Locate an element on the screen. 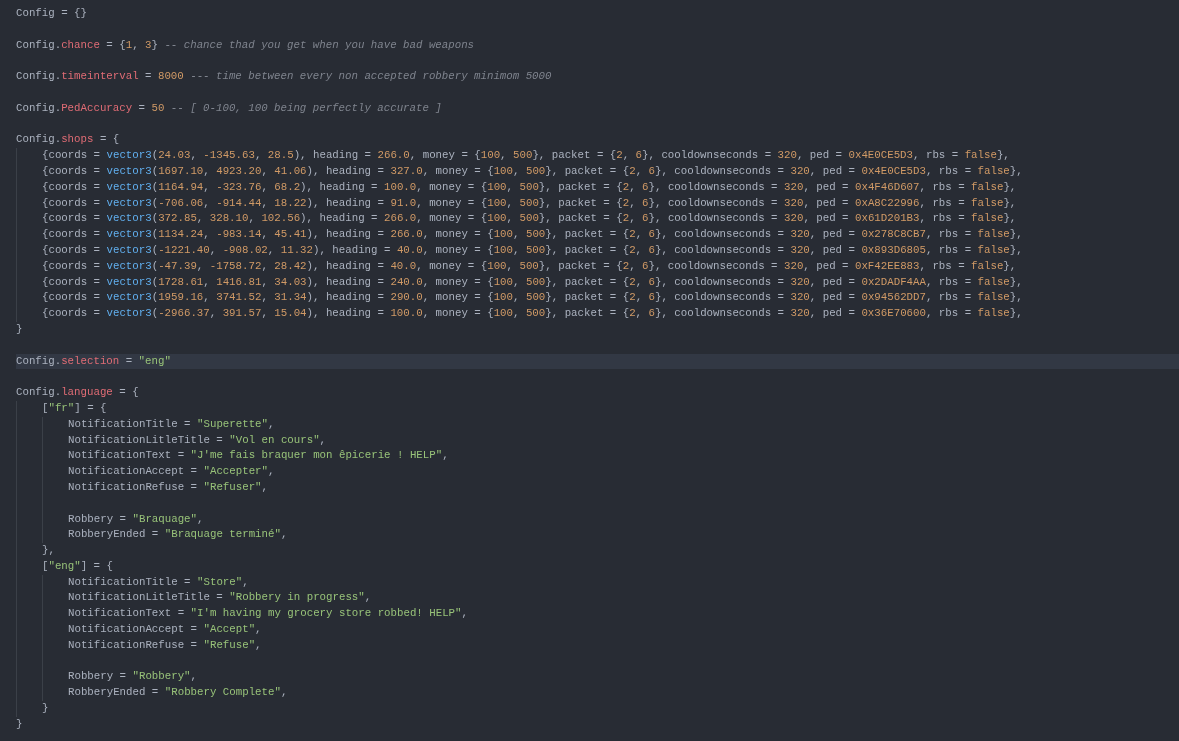  code-line: ["eng"] = { is located at coordinates (78, 566).